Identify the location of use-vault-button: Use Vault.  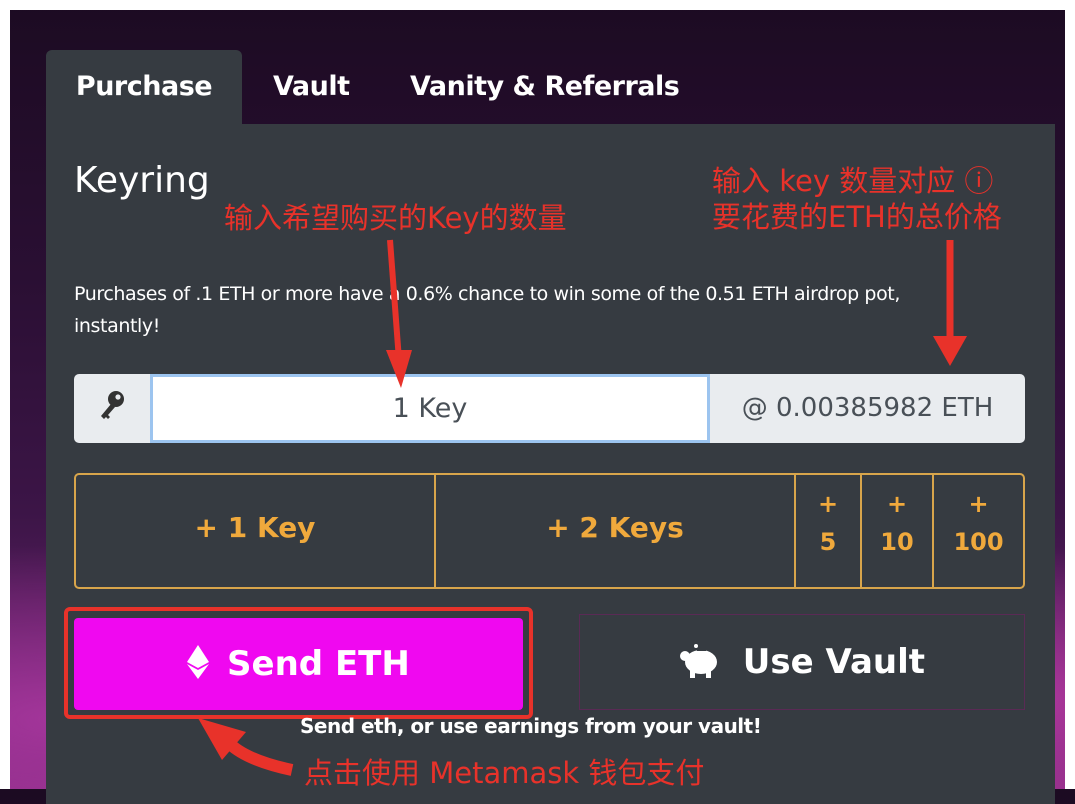
(802, 662).